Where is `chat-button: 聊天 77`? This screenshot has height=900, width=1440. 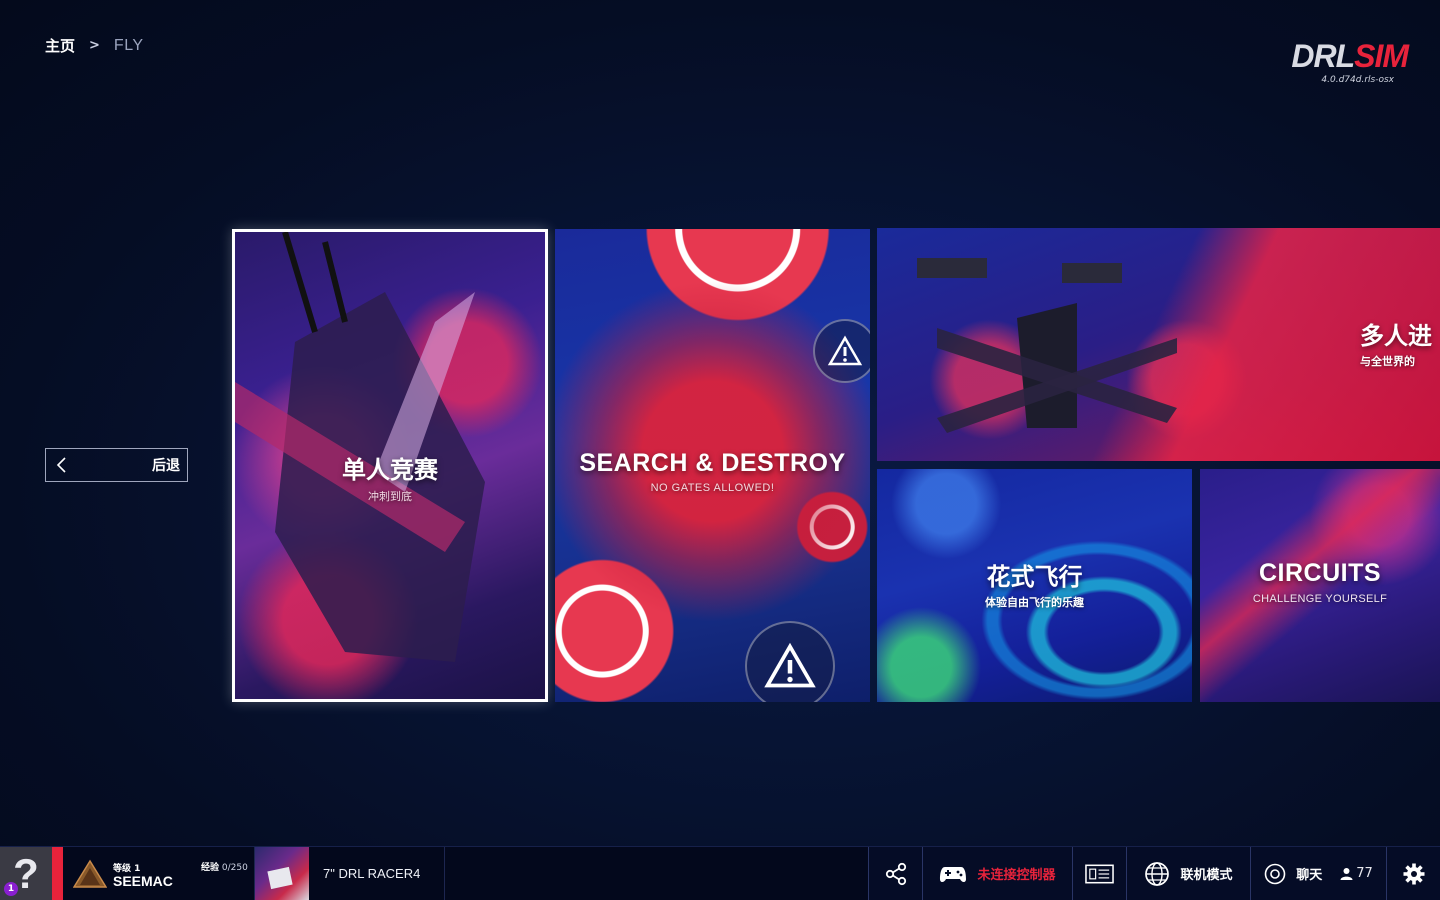 chat-button: 聊天 77 is located at coordinates (1318, 873).